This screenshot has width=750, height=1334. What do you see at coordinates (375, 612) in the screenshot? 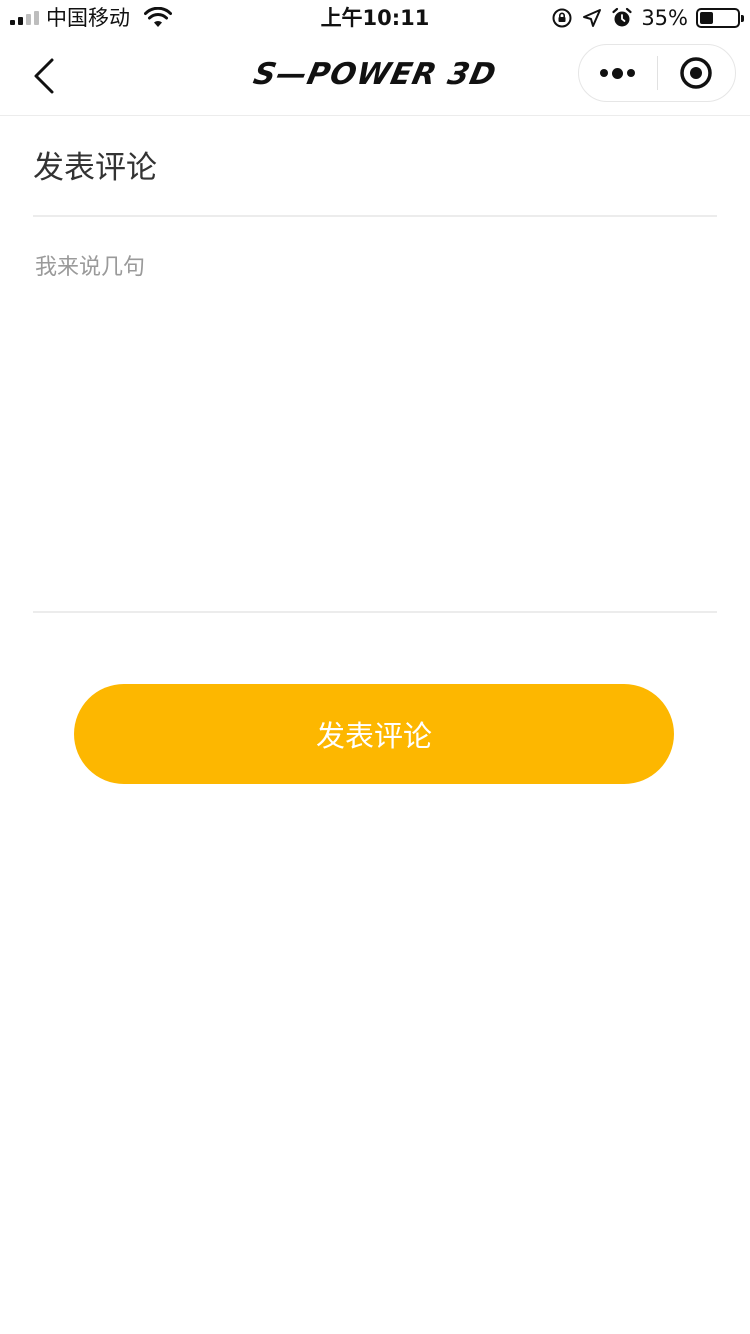
I see `textarea-divider` at bounding box center [375, 612].